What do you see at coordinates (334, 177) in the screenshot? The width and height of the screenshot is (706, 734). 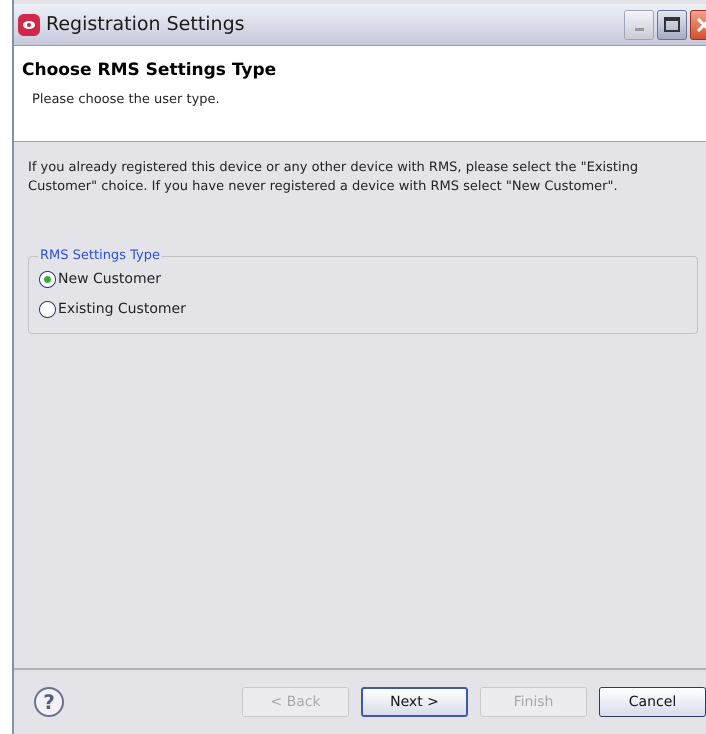 I see `description-text: If you already registered this device or any other device with RMS, please select the "Existing Customer" choice. If you have never registered a device with RMS select "New Customer".` at bounding box center [334, 177].